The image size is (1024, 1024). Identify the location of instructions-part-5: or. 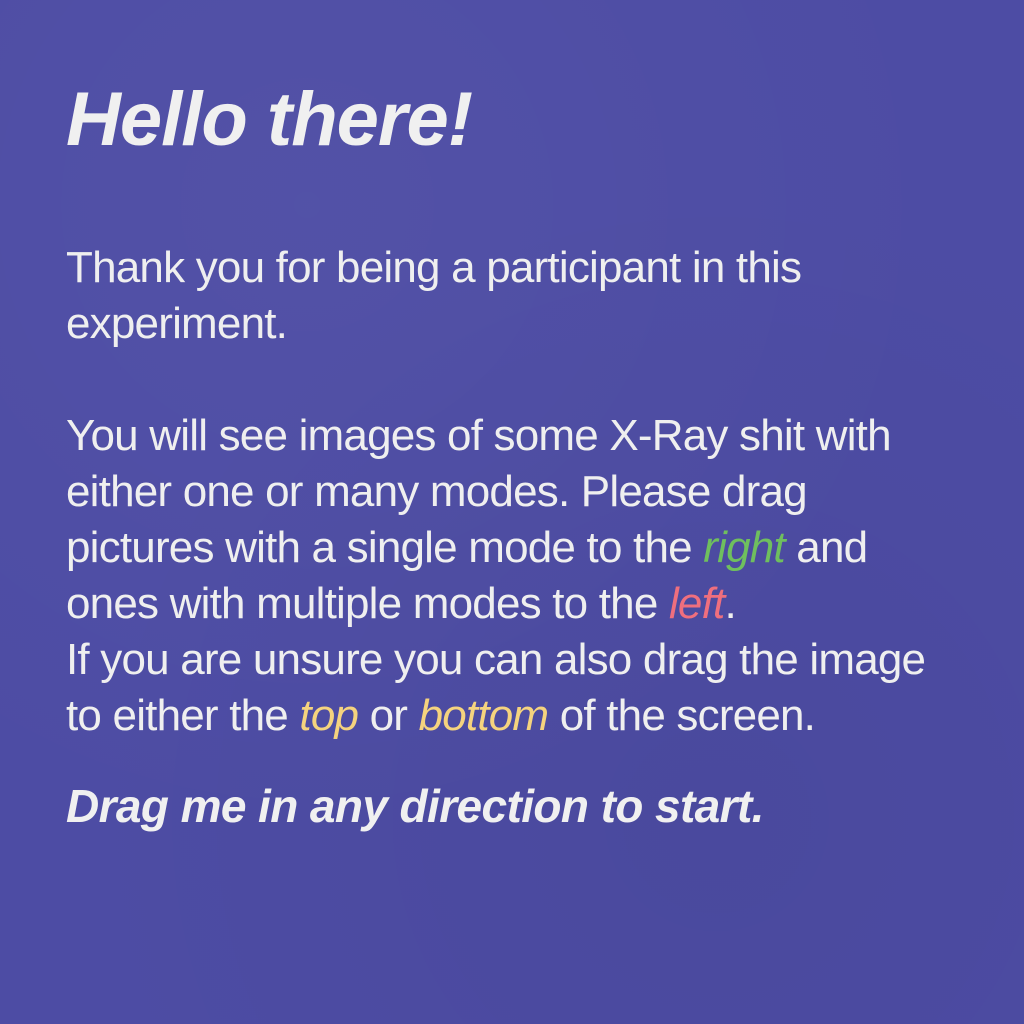
(388, 715).